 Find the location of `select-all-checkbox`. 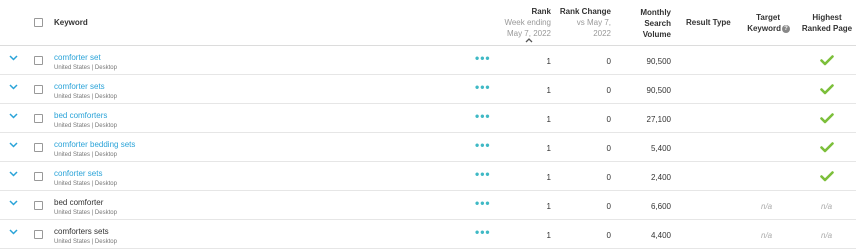

select-all-checkbox is located at coordinates (38, 22).